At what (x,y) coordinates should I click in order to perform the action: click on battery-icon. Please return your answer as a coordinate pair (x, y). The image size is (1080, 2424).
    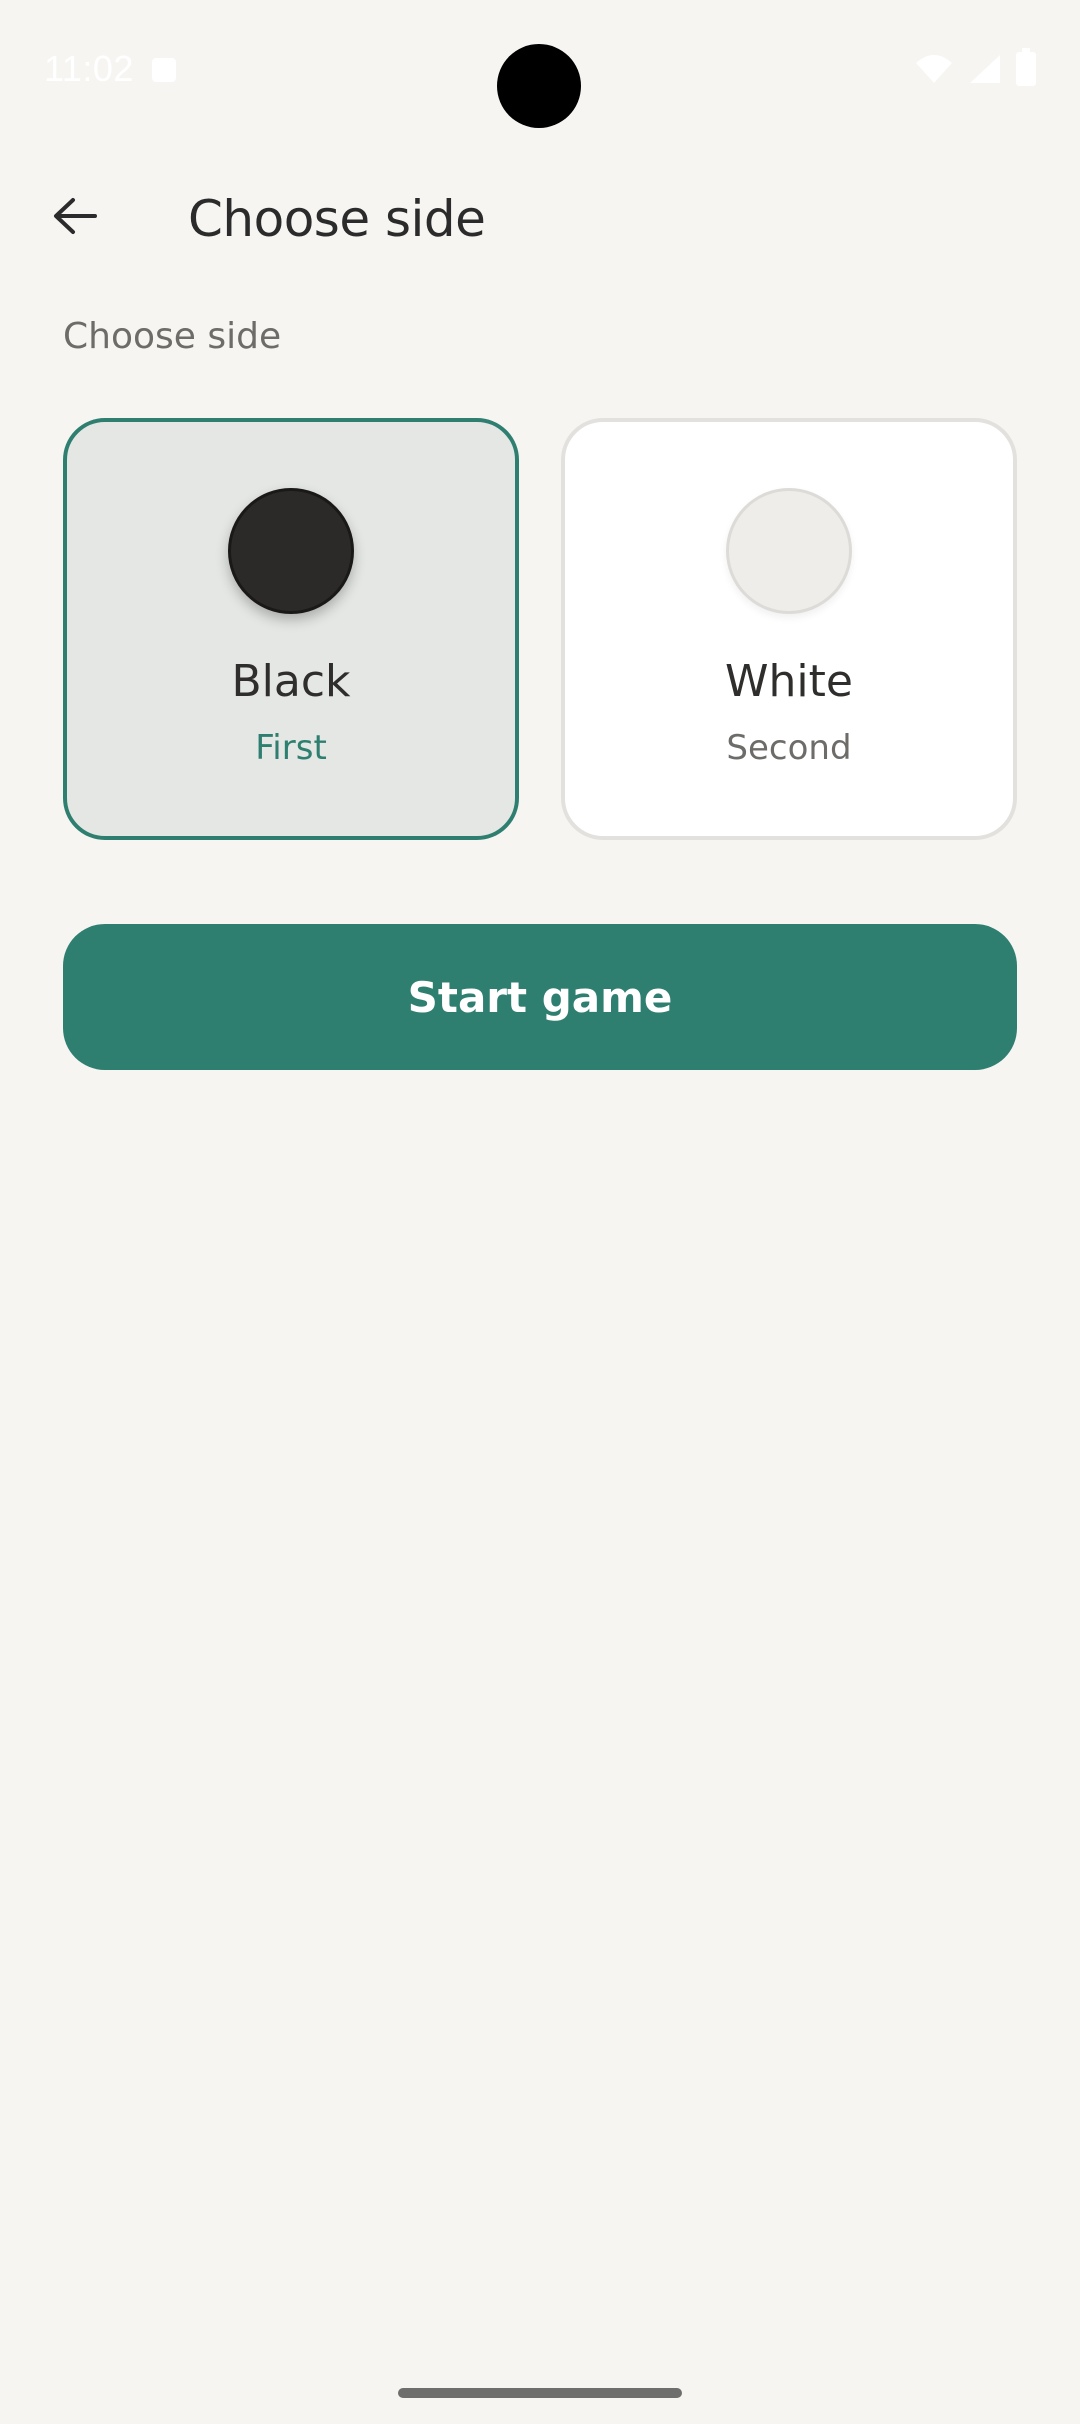
    Looking at the image, I should click on (1026, 67).